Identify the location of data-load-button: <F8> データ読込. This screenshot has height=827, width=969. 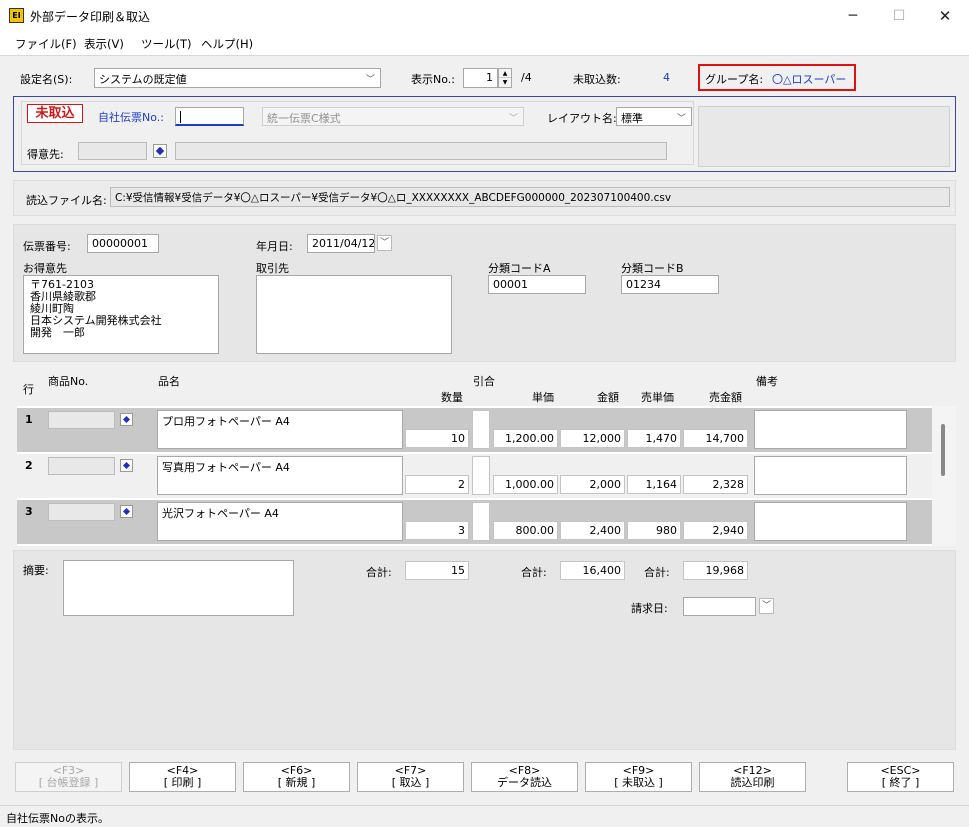
(524, 777).